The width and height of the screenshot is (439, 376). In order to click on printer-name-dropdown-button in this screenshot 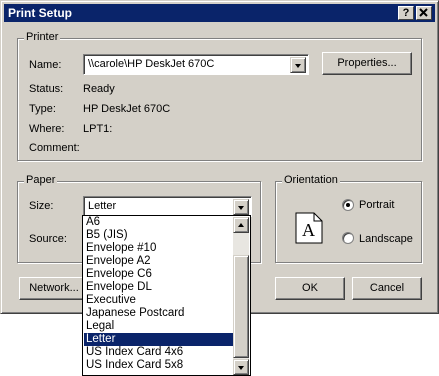, I will do `click(298, 65)`.